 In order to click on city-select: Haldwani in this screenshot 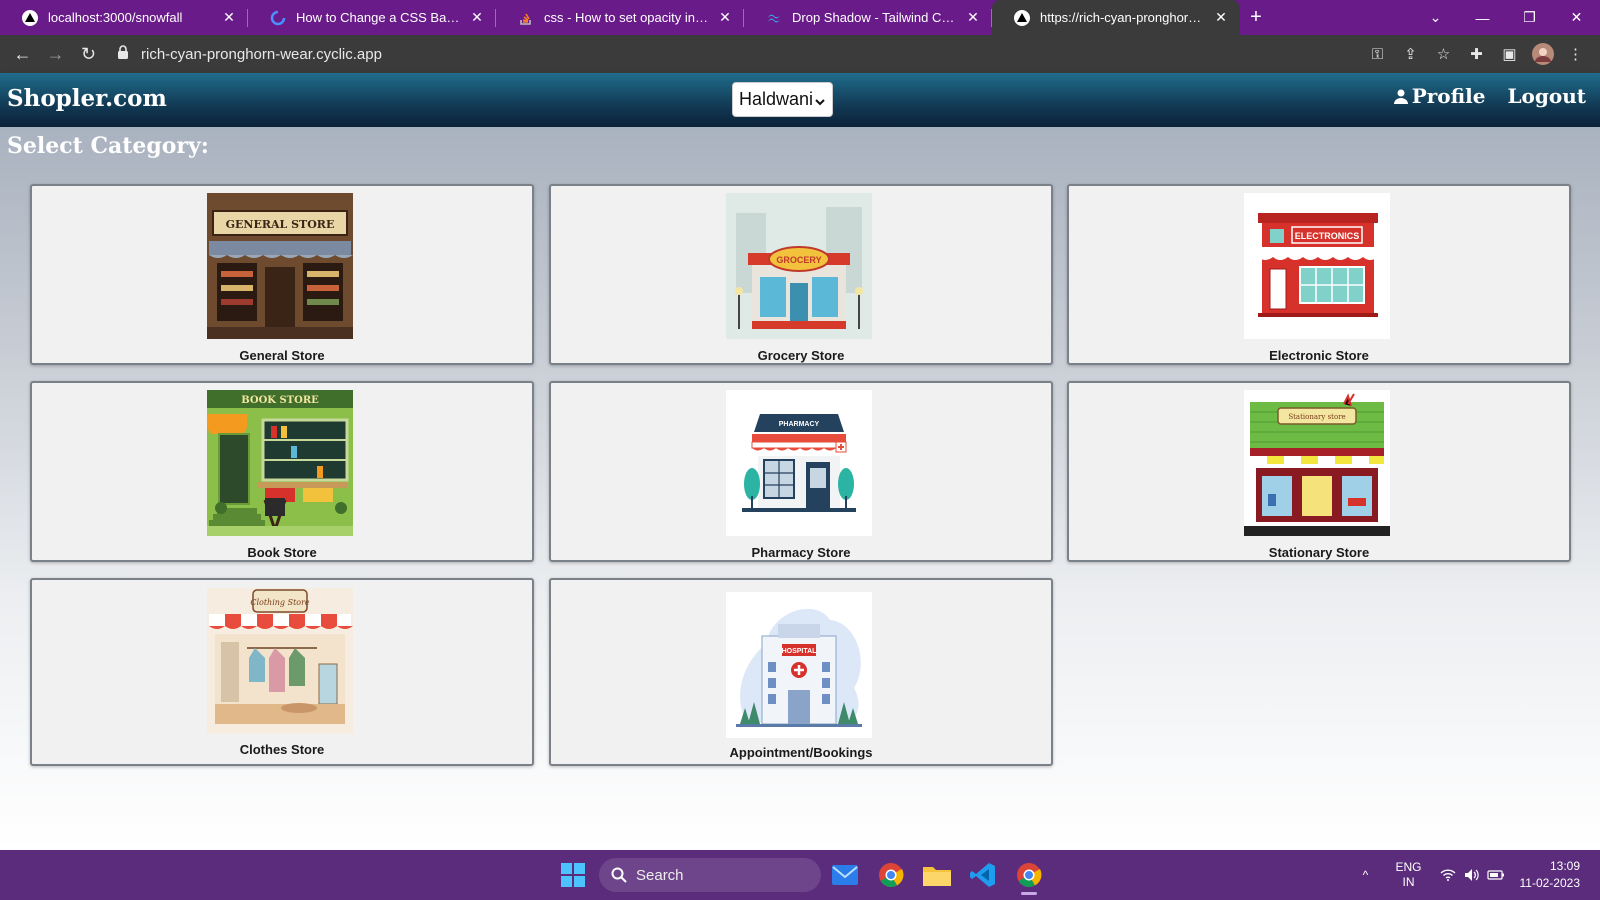, I will do `click(782, 99)`.